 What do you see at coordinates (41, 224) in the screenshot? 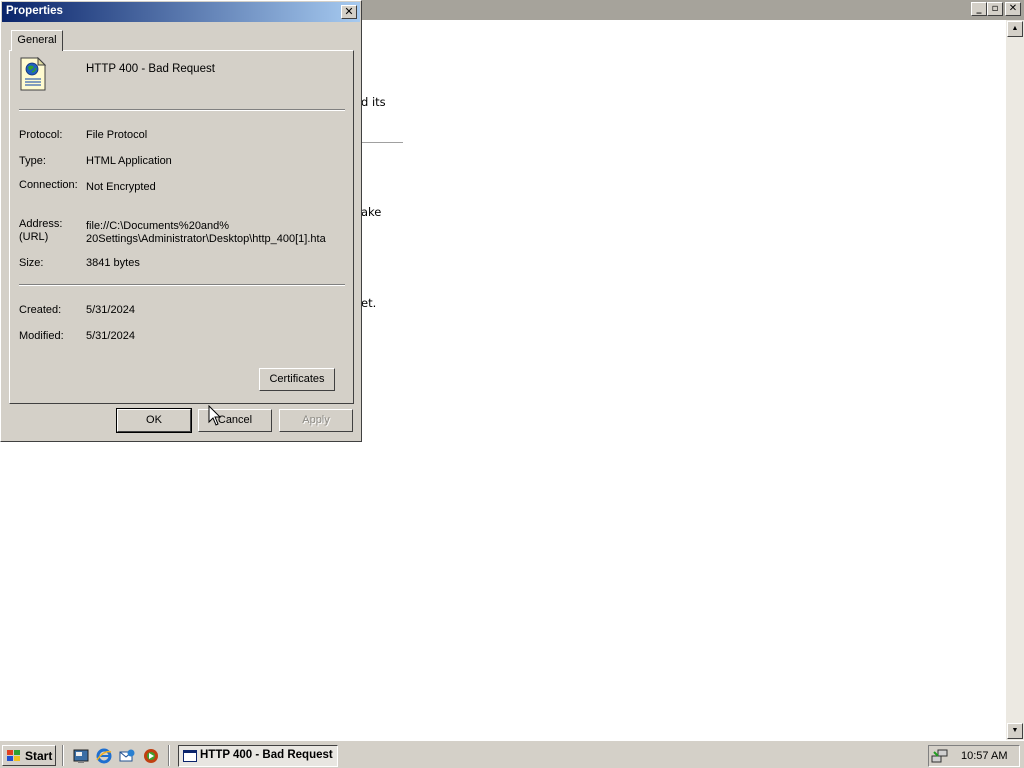
I see `address-label: Address:` at bounding box center [41, 224].